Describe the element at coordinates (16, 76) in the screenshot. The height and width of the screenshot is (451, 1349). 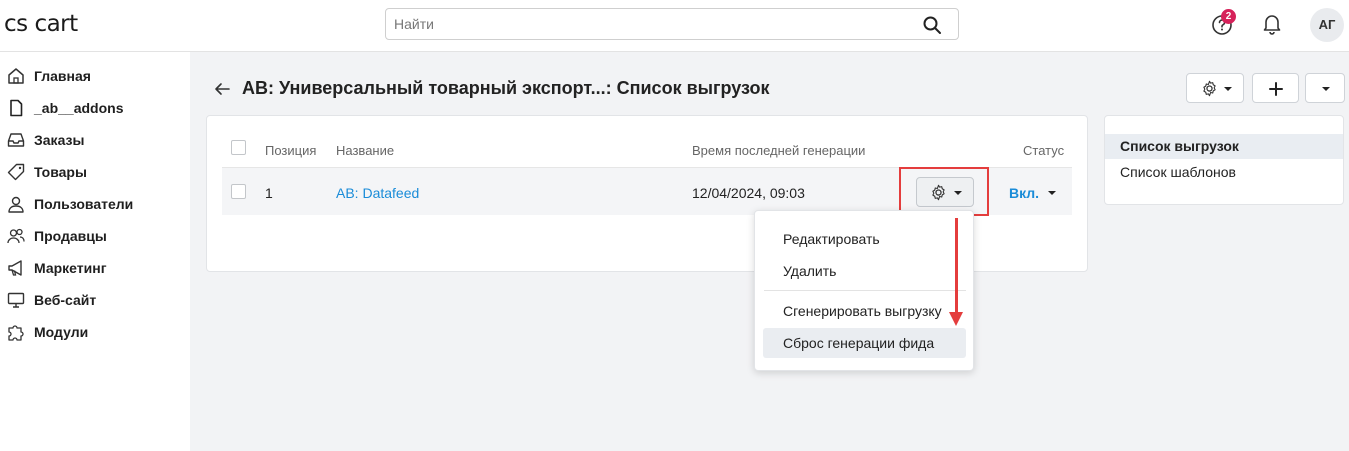
I see `home-icon` at that location.